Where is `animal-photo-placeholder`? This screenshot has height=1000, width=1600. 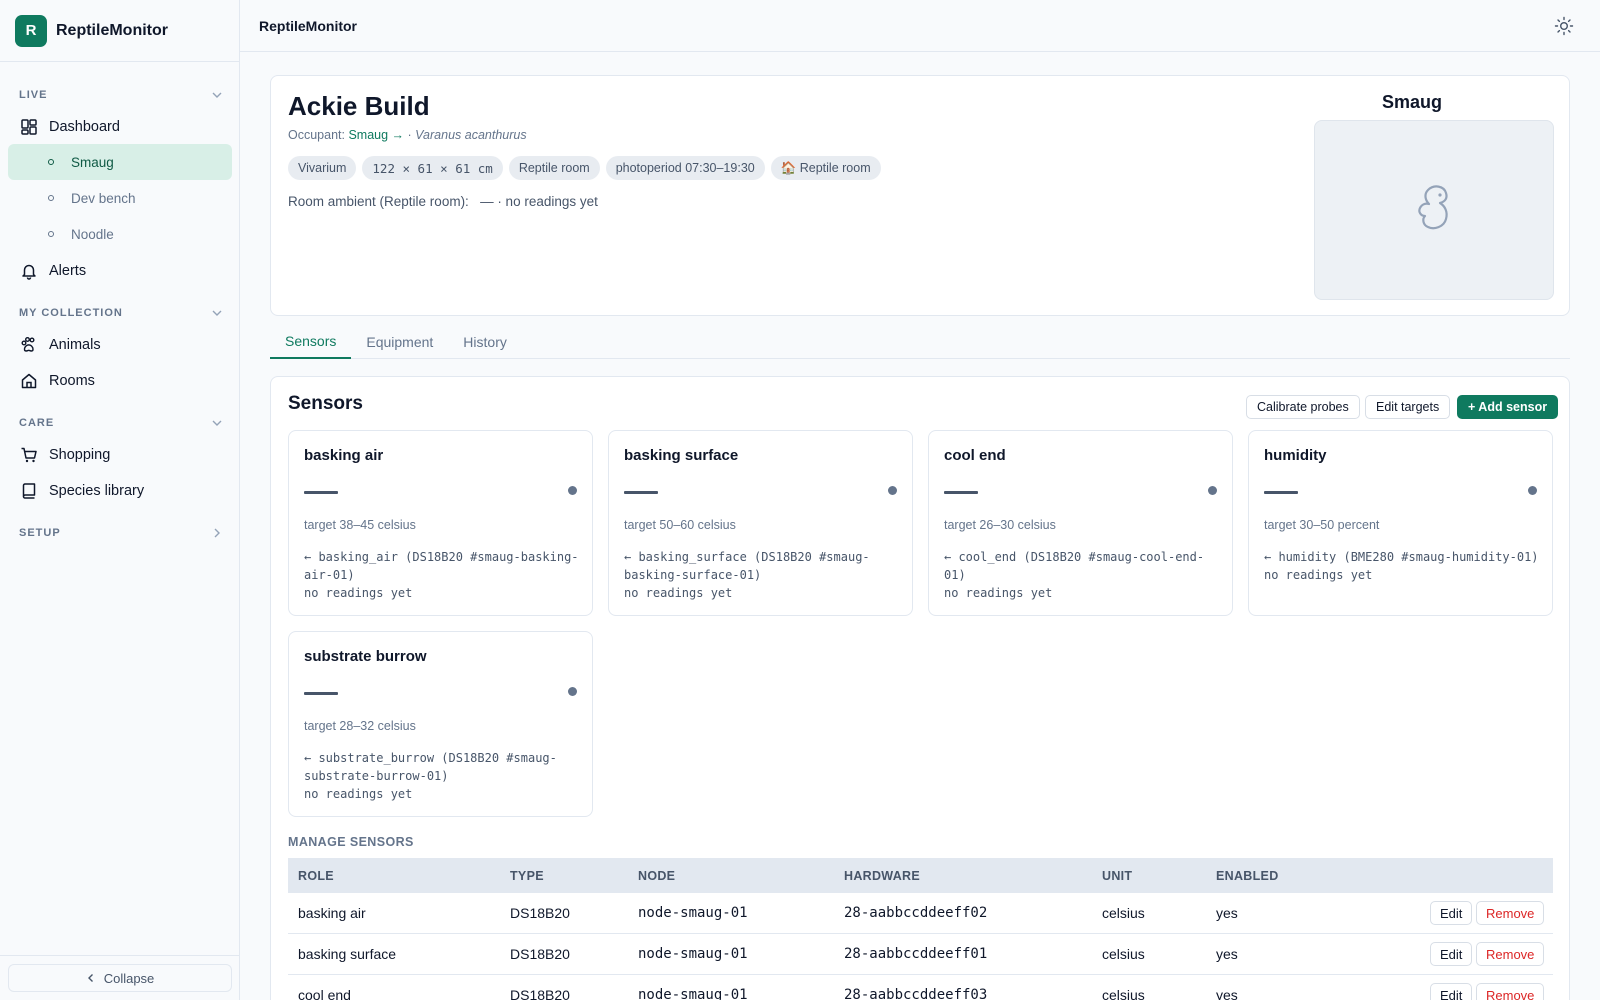
animal-photo-placeholder is located at coordinates (1434, 210).